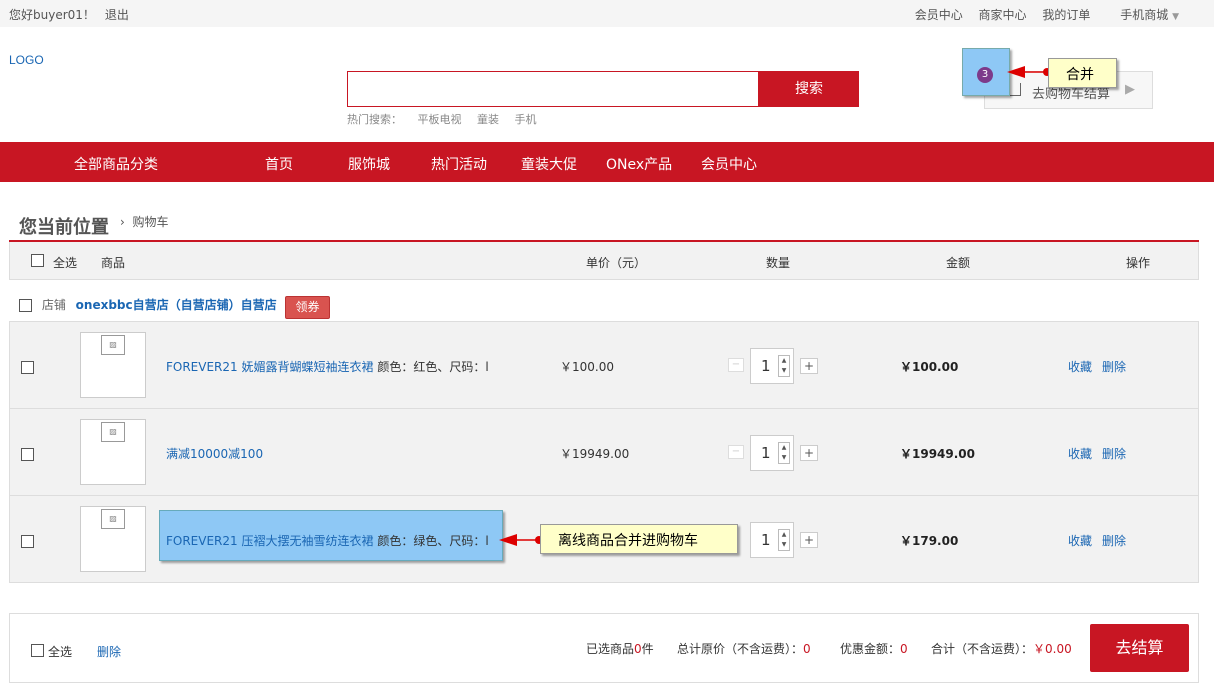 The image size is (1214, 690). I want to click on footer-delete-link: 删除, so click(109, 651).